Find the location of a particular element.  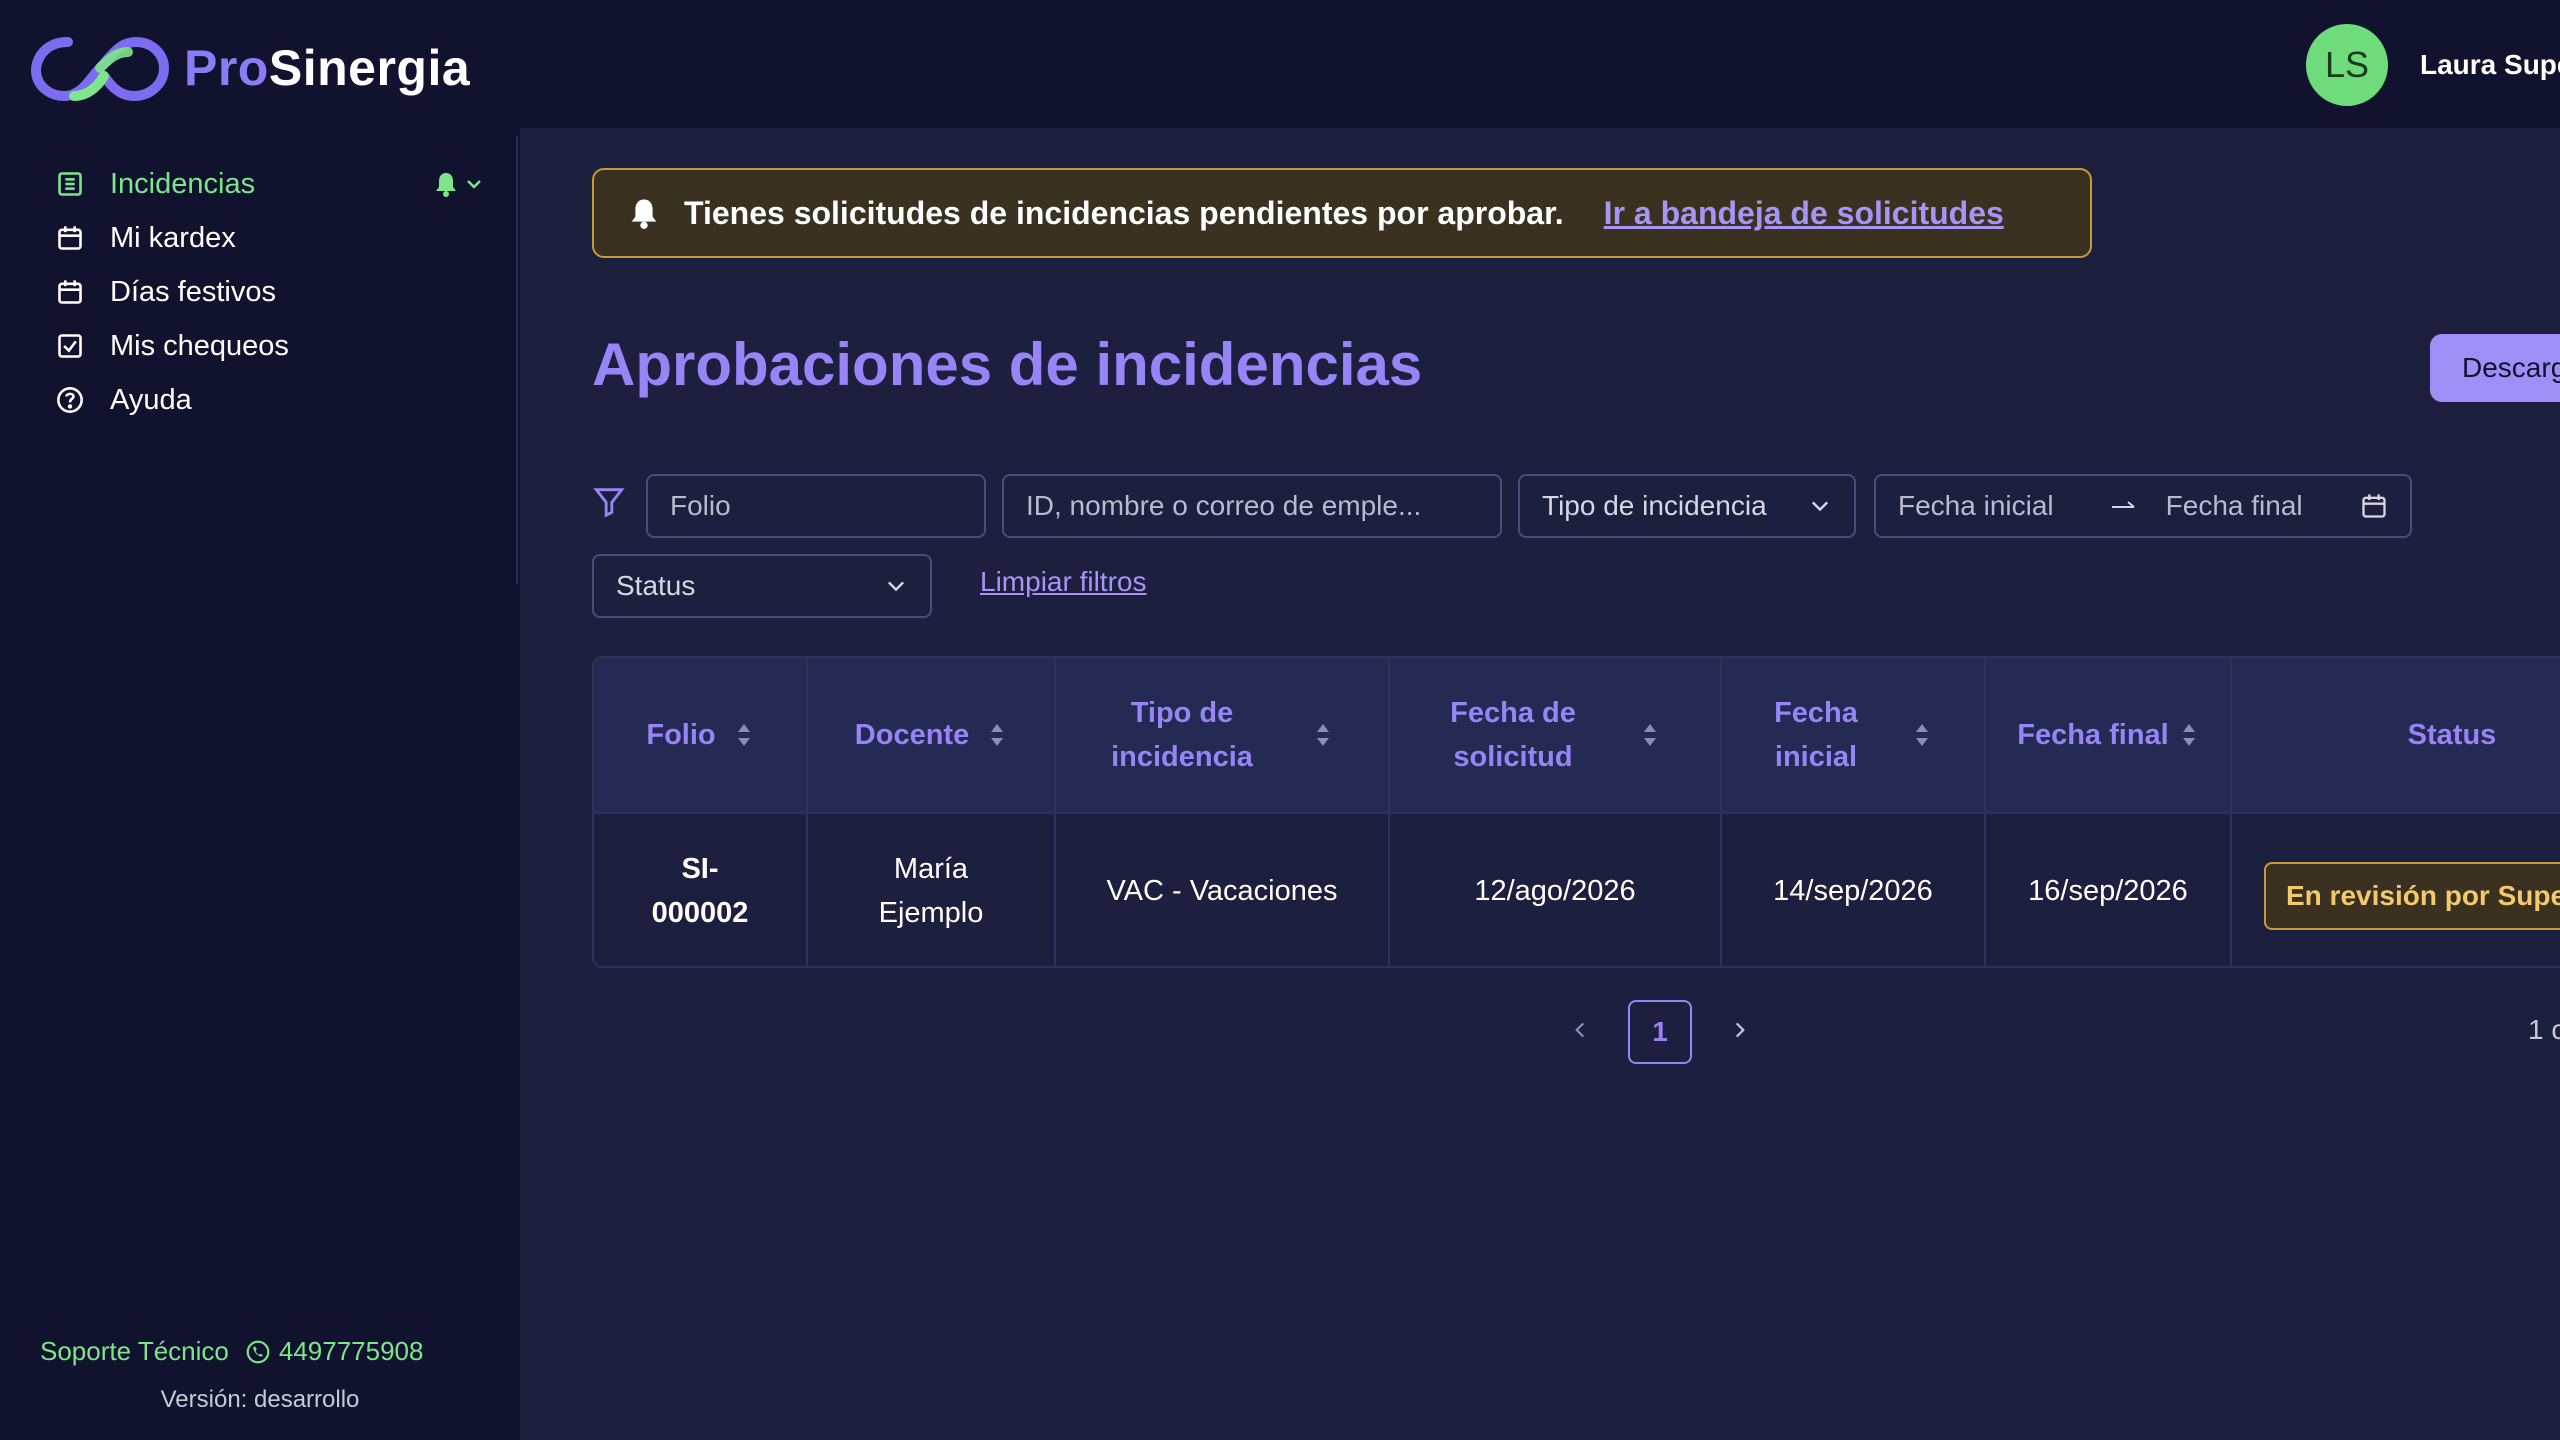

user-menu: LS Laura Supe is located at coordinates (2433, 65).